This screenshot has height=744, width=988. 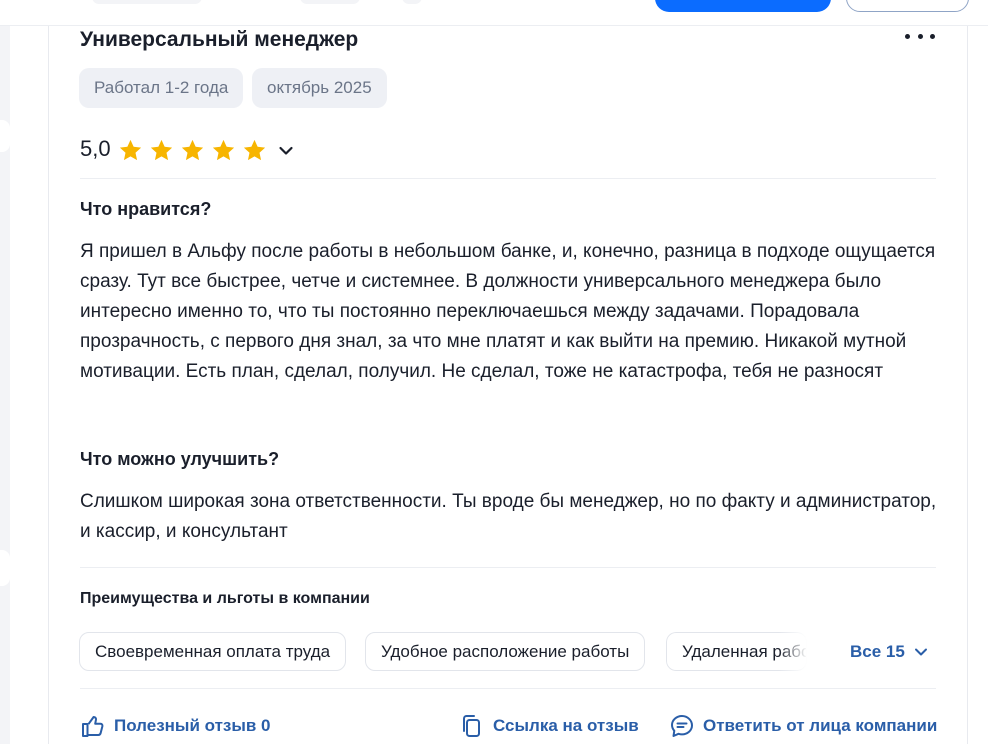 I want to click on top-bar, so click(x=494, y=13).